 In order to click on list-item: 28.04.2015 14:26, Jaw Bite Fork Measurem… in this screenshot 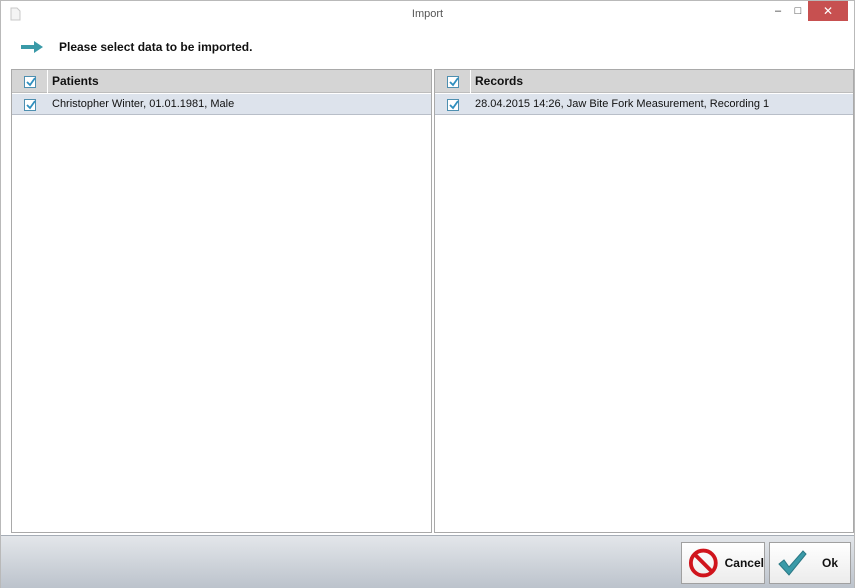, I will do `click(644, 104)`.